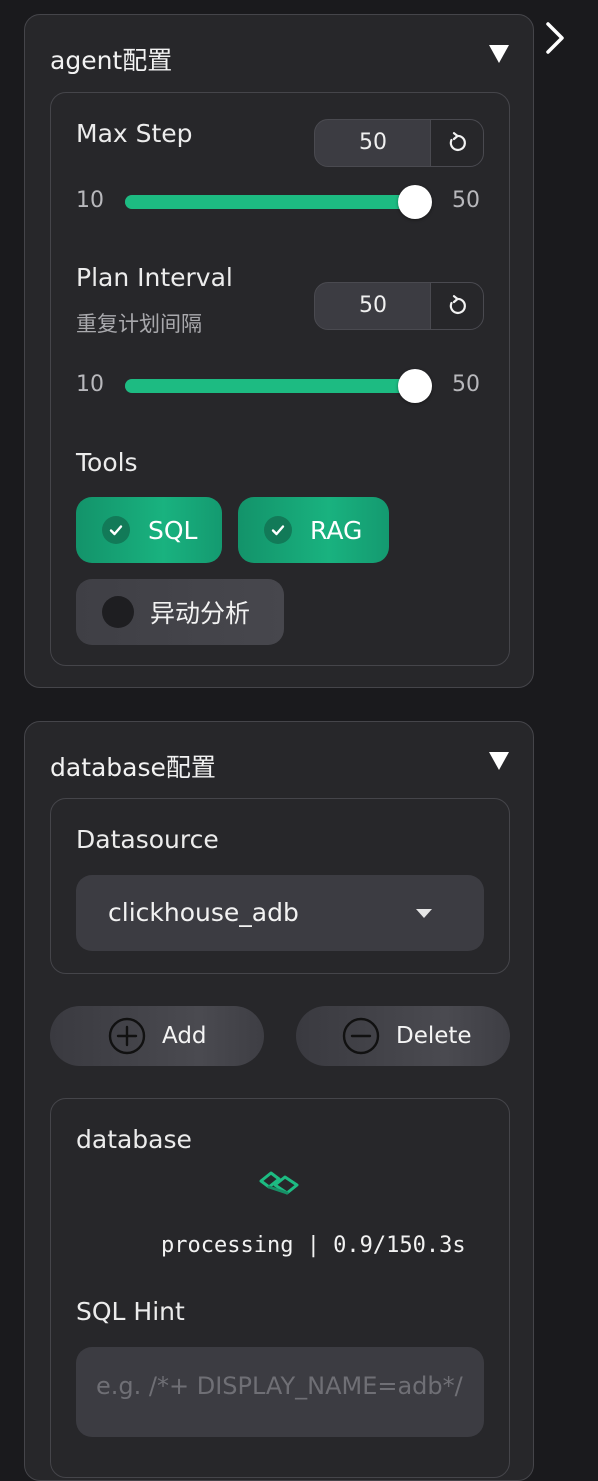  What do you see at coordinates (184, 1036) in the screenshot?
I see `add-button-label: Add` at bounding box center [184, 1036].